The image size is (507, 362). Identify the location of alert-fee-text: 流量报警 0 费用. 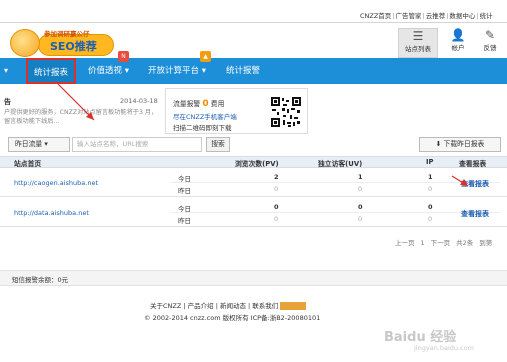
(198, 103).